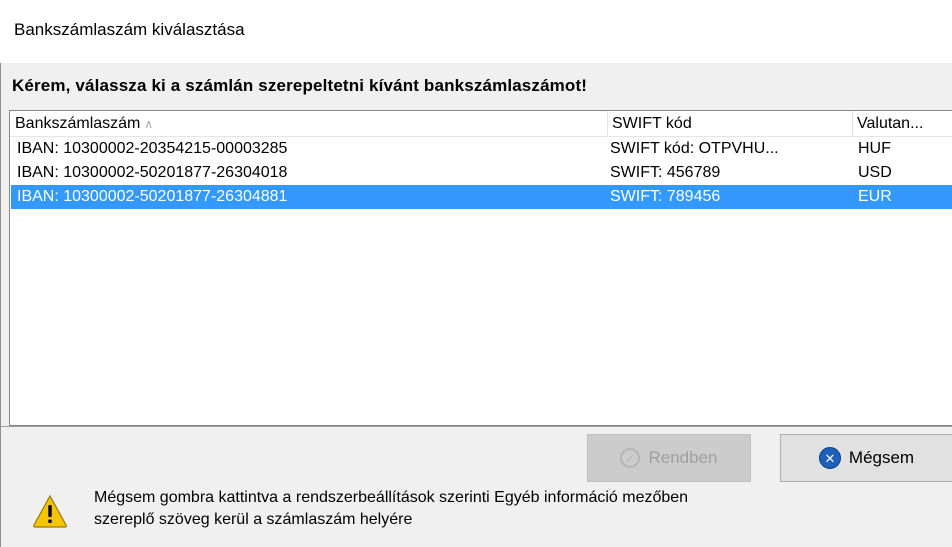 The width and height of the screenshot is (952, 547). I want to click on column-header-account: Bankszámlaszám ∧, so click(308, 123).